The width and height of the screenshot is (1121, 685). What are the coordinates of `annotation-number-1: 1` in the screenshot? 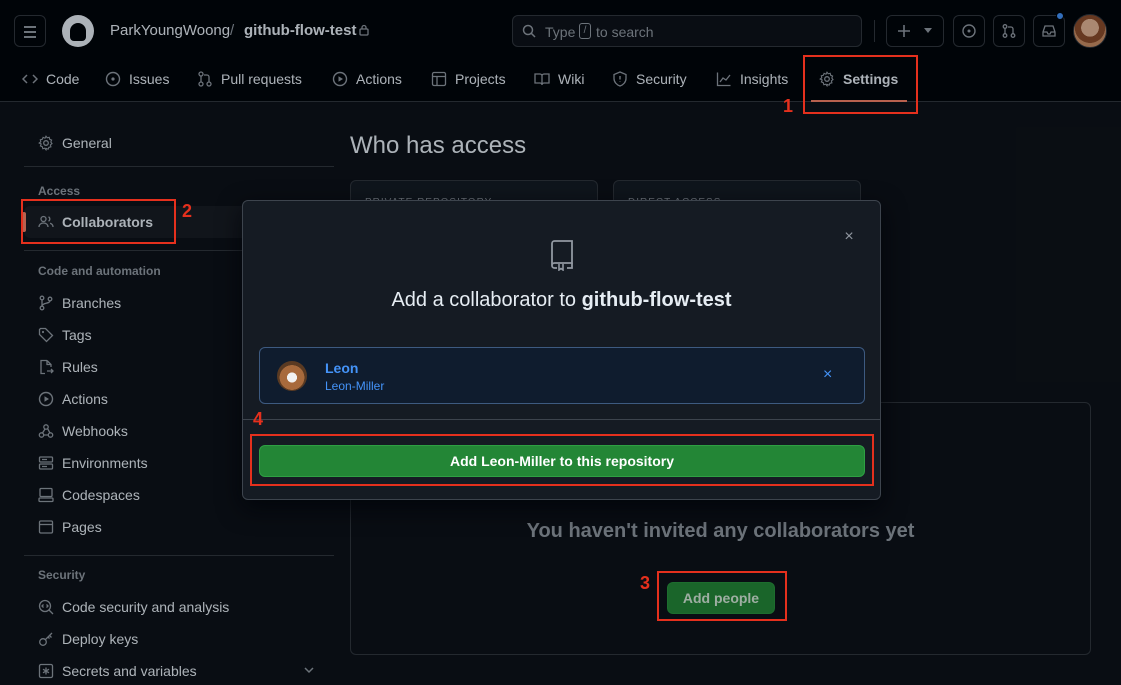 It's located at (788, 106).